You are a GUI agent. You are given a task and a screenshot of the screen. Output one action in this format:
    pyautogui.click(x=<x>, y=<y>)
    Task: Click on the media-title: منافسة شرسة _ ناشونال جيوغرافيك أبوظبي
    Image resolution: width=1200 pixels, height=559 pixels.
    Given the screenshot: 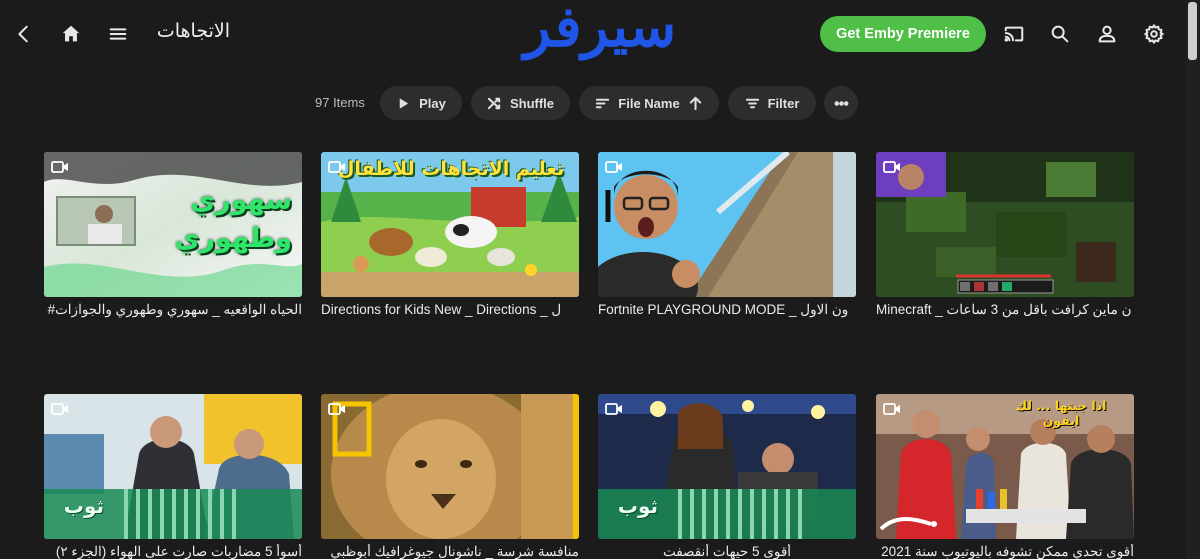 What is the action you would take?
    pyautogui.click(x=450, y=551)
    